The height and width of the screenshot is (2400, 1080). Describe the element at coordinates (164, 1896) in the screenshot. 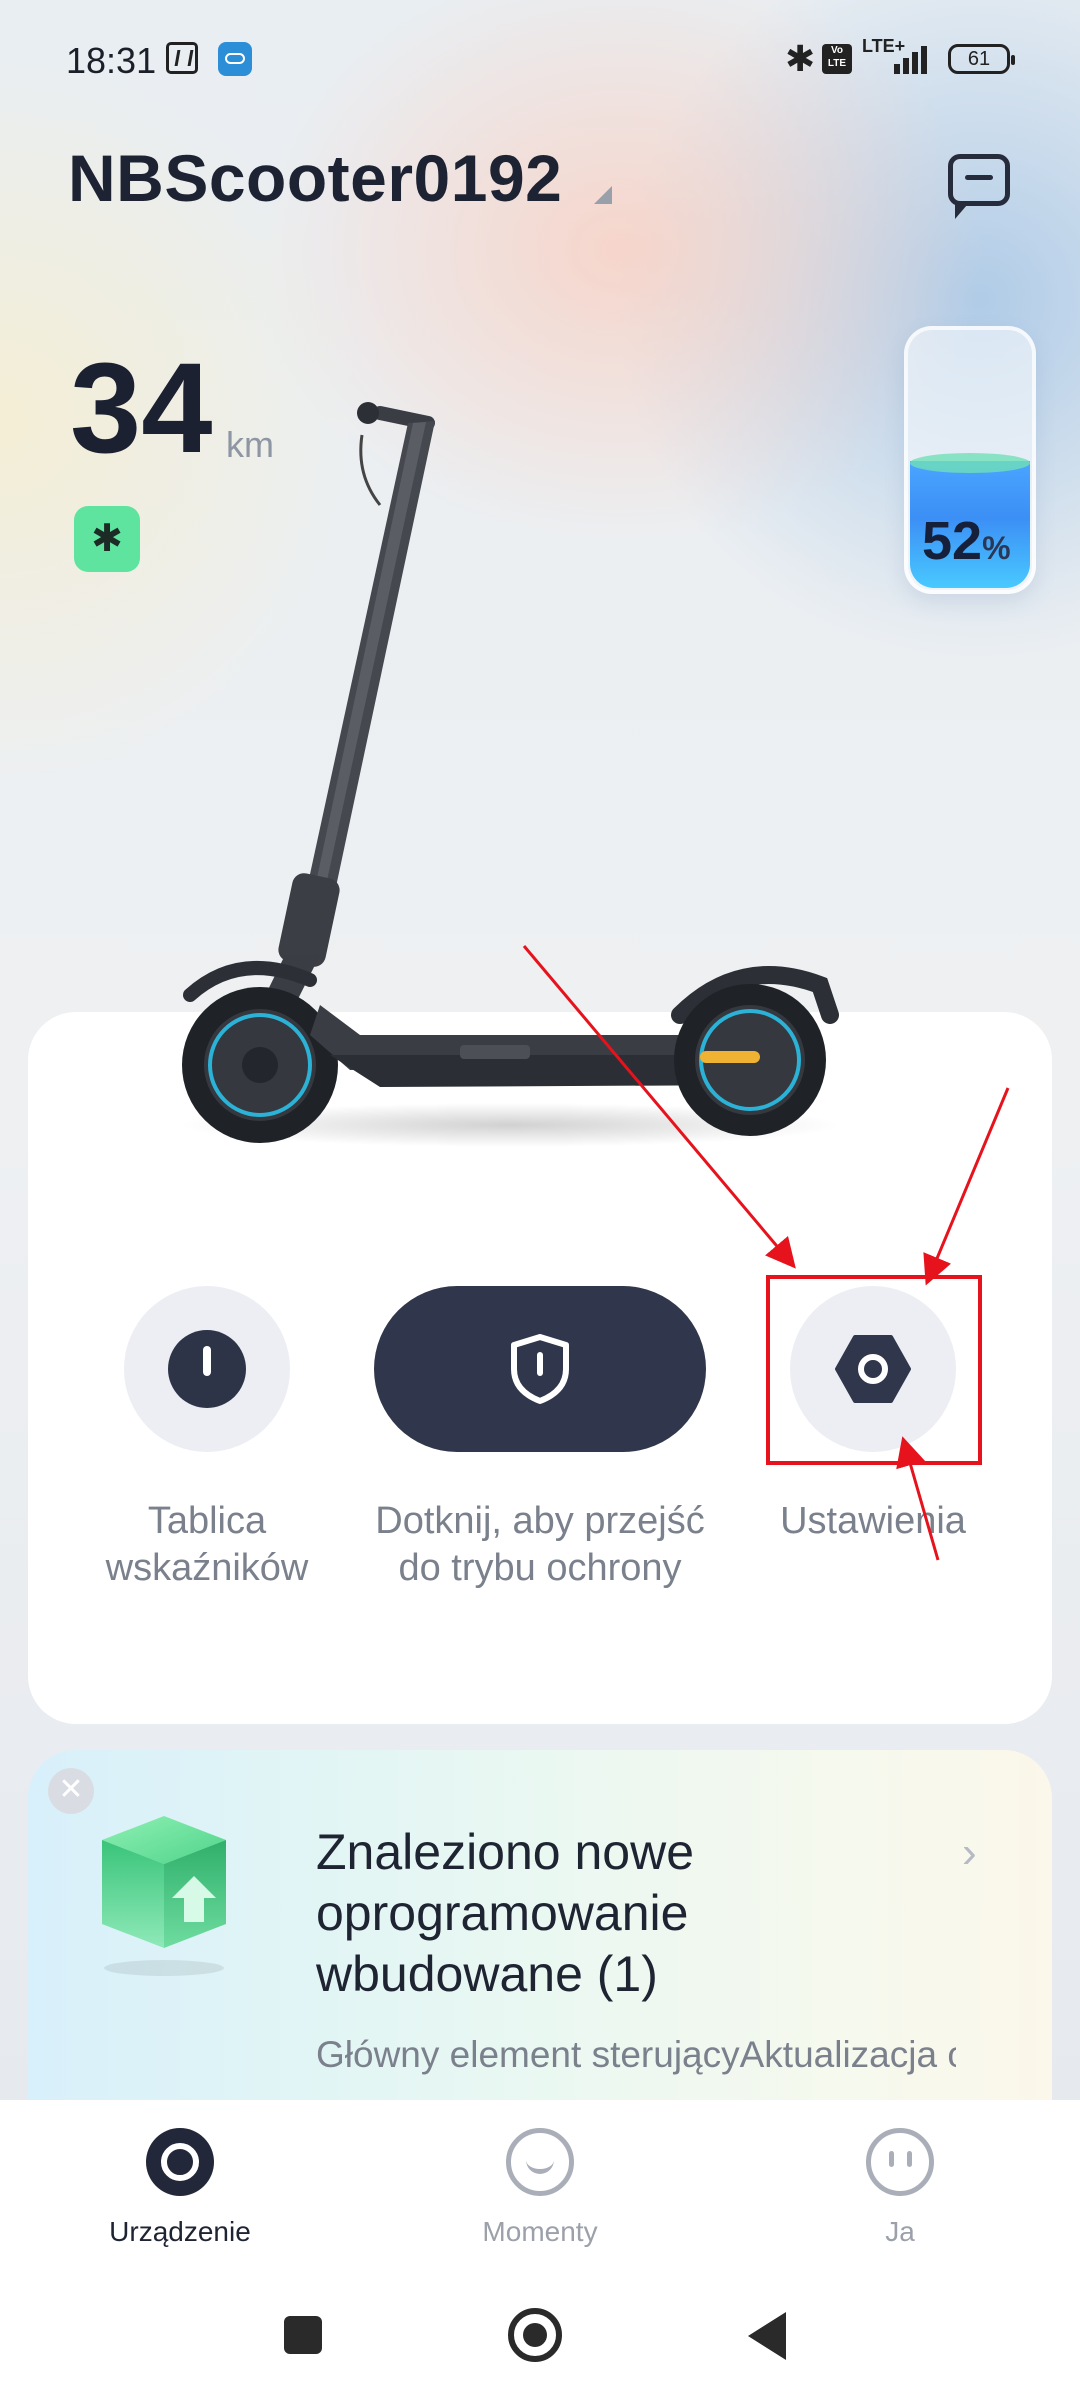

I see `firmware-cube-icon` at that location.